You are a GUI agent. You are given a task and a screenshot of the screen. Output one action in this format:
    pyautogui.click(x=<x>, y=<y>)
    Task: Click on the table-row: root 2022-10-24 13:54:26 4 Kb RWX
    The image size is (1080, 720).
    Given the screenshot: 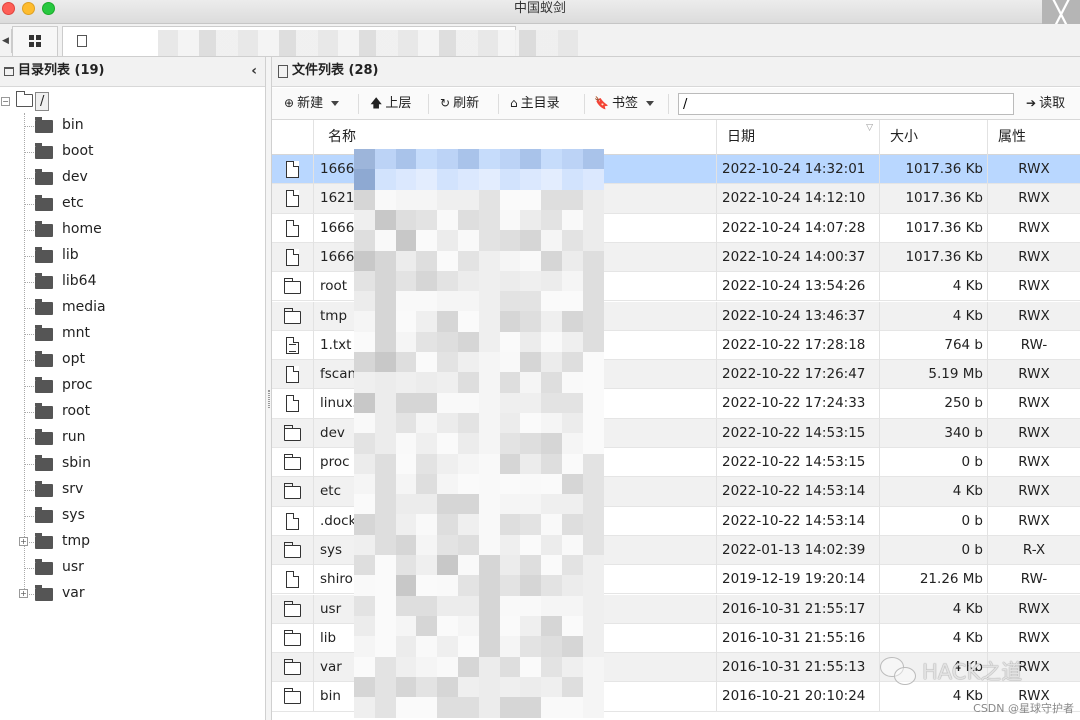 What is the action you would take?
    pyautogui.click(x=676, y=287)
    